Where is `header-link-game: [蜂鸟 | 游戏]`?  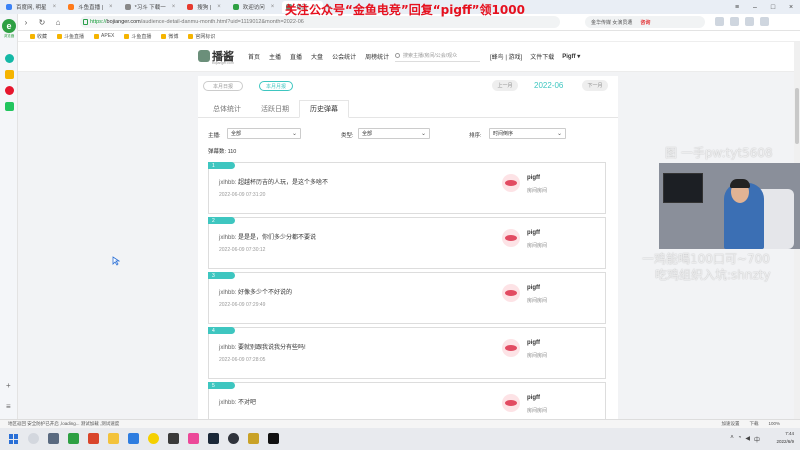 header-link-game: [蜂鸟 | 游戏] is located at coordinates (506, 56).